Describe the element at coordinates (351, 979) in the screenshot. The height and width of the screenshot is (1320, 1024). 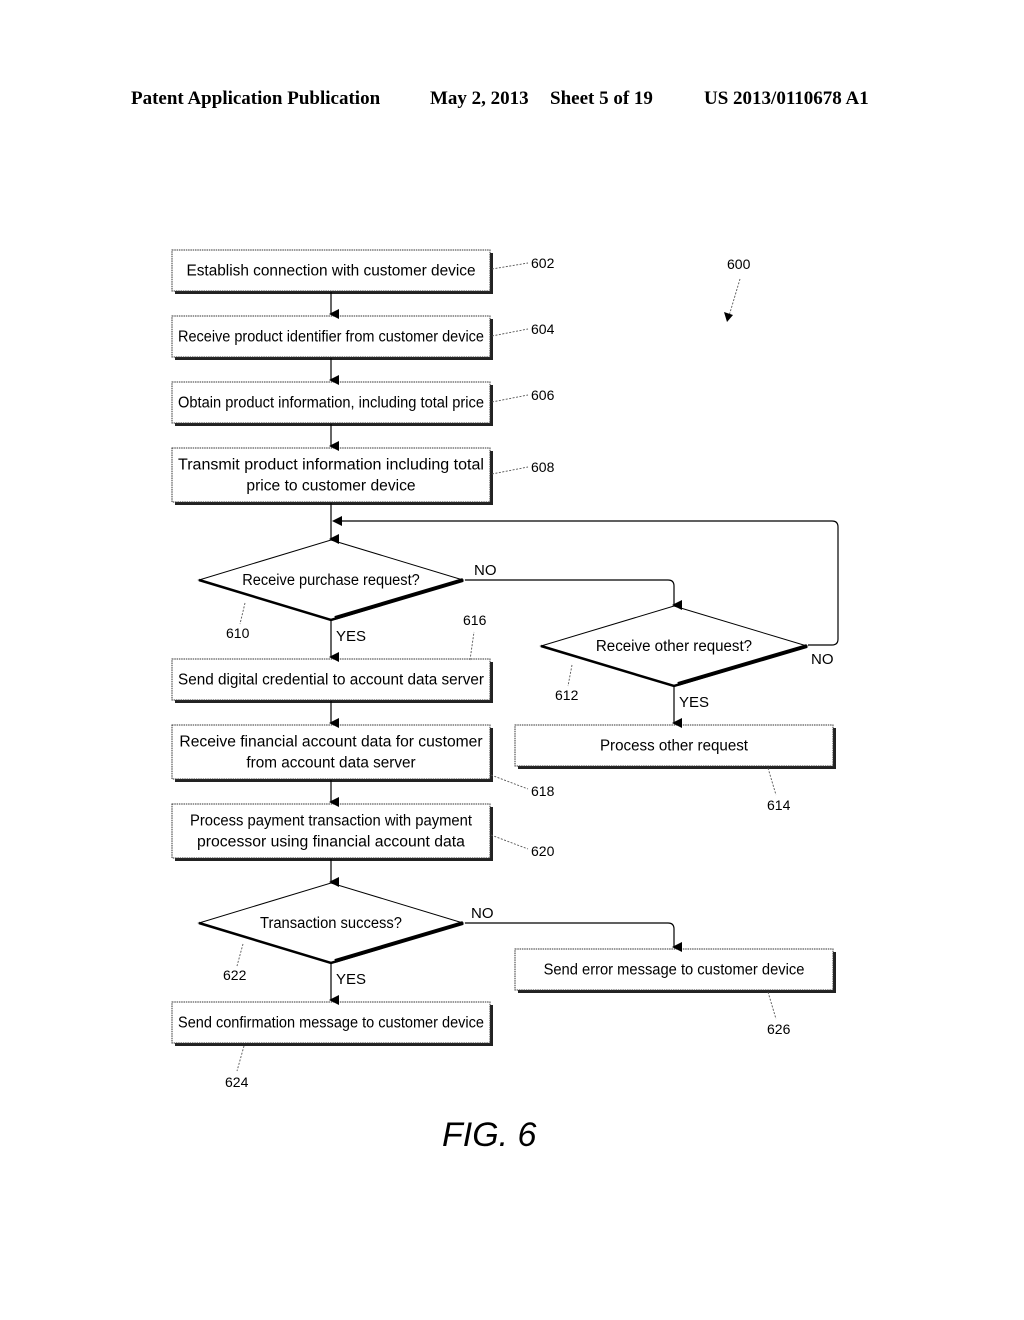
I see `label-622-yes: YES` at that location.